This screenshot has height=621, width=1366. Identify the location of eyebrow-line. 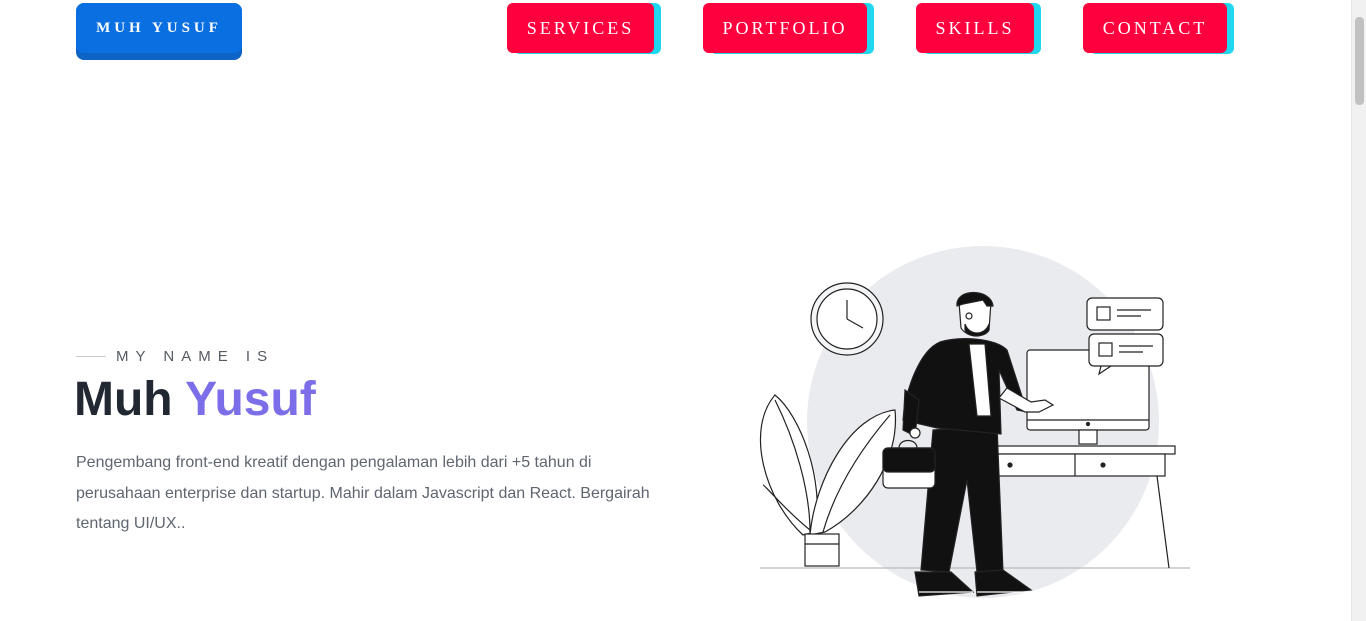
(91, 356).